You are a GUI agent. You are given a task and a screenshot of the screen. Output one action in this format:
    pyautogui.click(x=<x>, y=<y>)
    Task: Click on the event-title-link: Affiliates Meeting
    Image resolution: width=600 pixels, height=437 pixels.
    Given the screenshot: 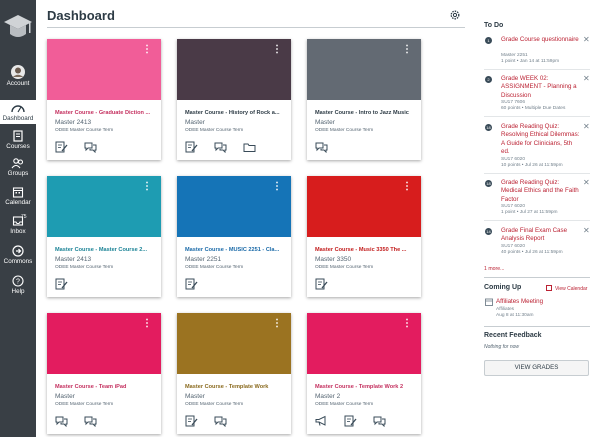 What is the action you would take?
    pyautogui.click(x=519, y=301)
    